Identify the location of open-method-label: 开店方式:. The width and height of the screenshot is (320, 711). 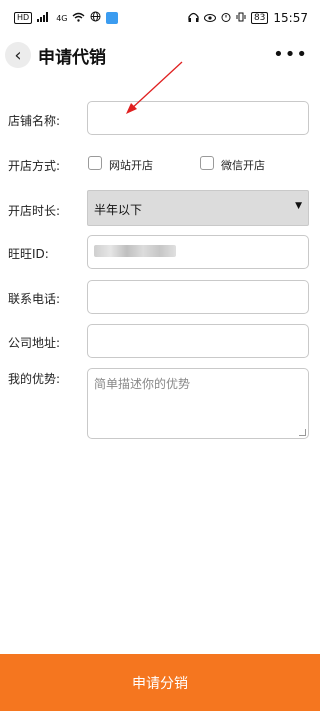
(34, 166).